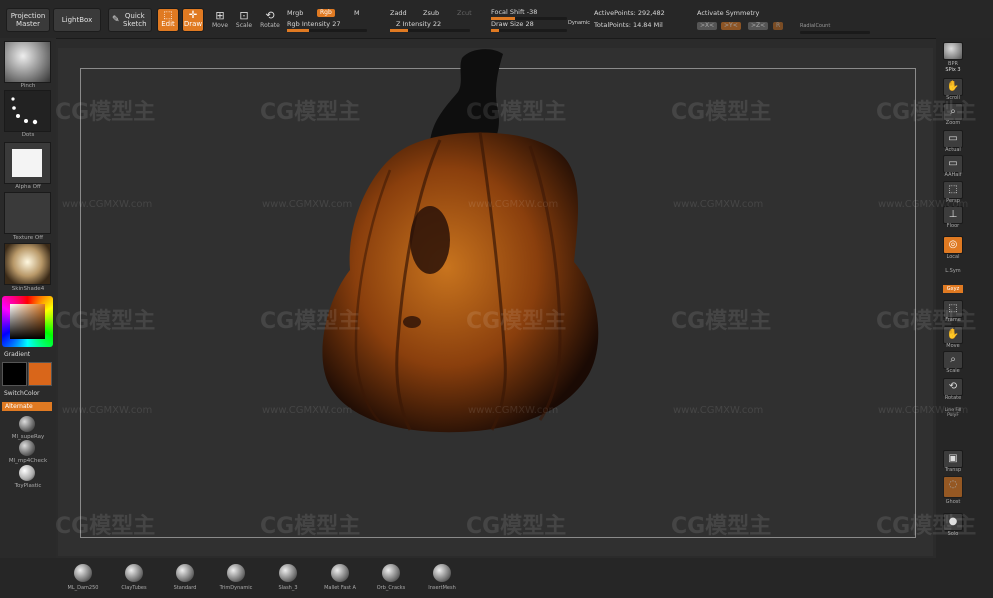 Image resolution: width=993 pixels, height=598 pixels. What do you see at coordinates (236, 573) in the screenshot?
I see `brush-trimdynamic` at bounding box center [236, 573].